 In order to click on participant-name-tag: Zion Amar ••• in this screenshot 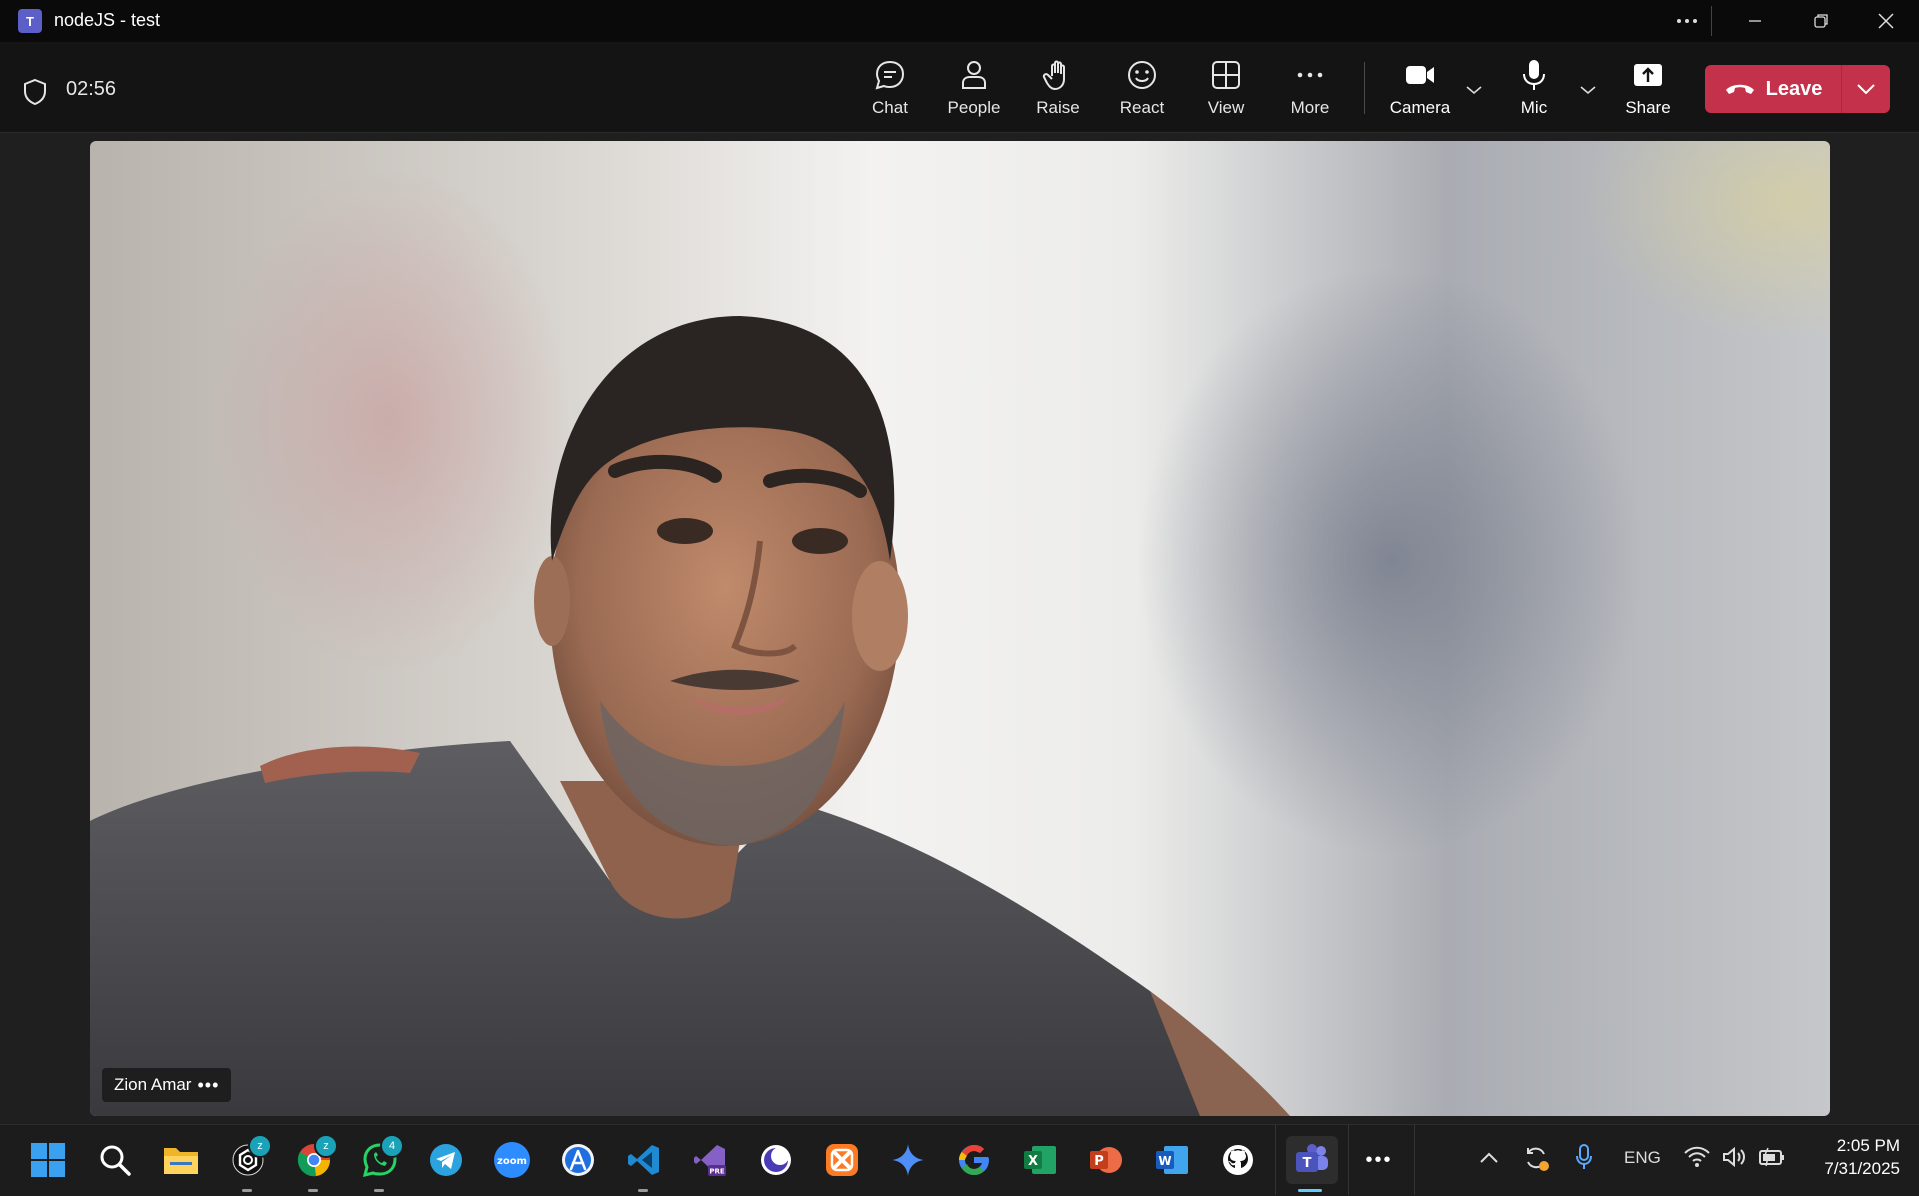, I will do `click(167, 1085)`.